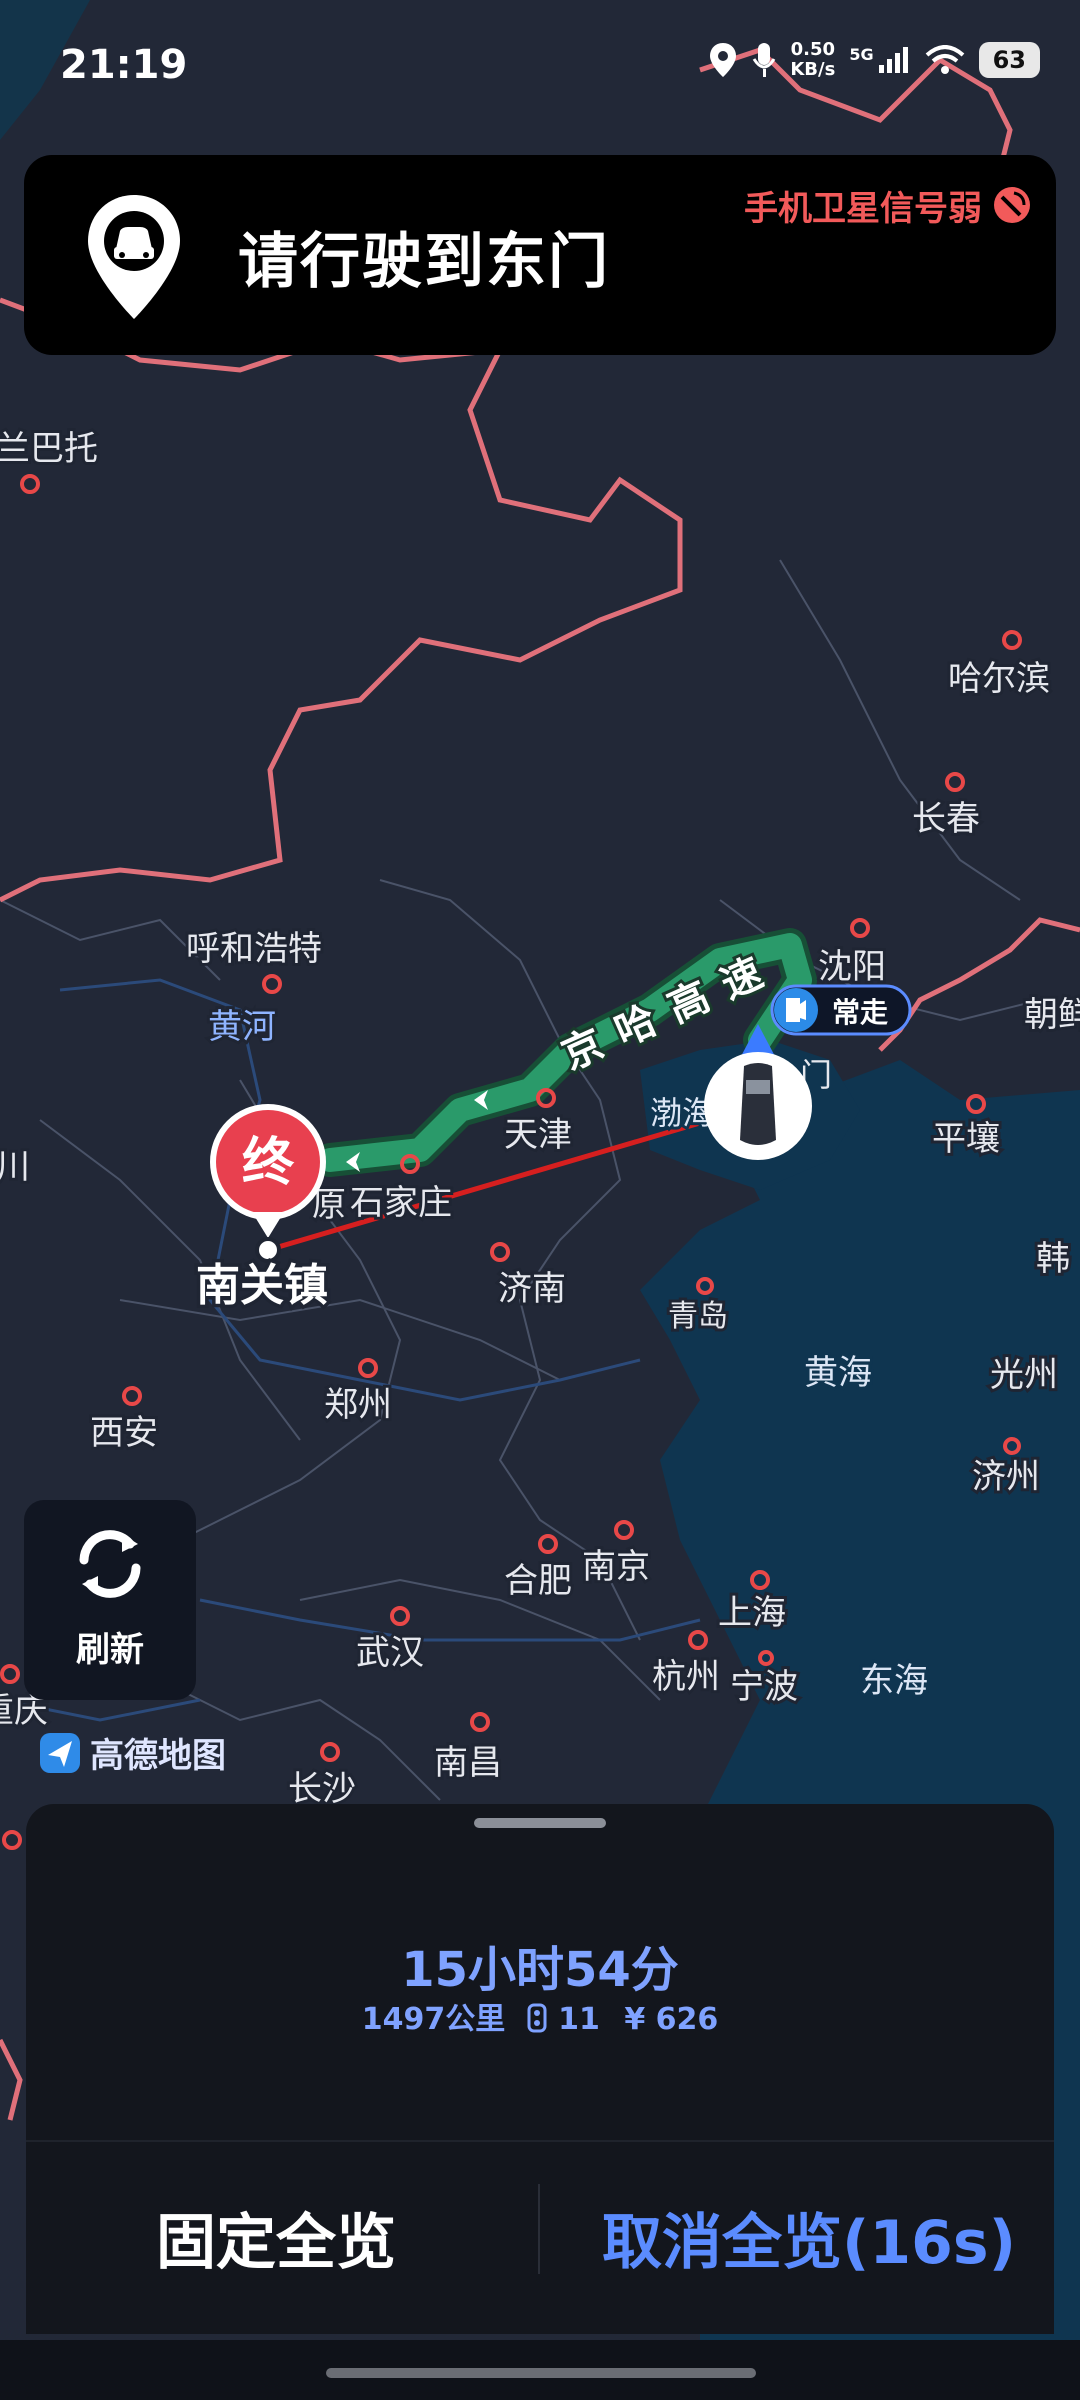 Image resolution: width=1080 pixels, height=2400 pixels. Describe the element at coordinates (764, 60) in the screenshot. I see `microphone-icon` at that location.